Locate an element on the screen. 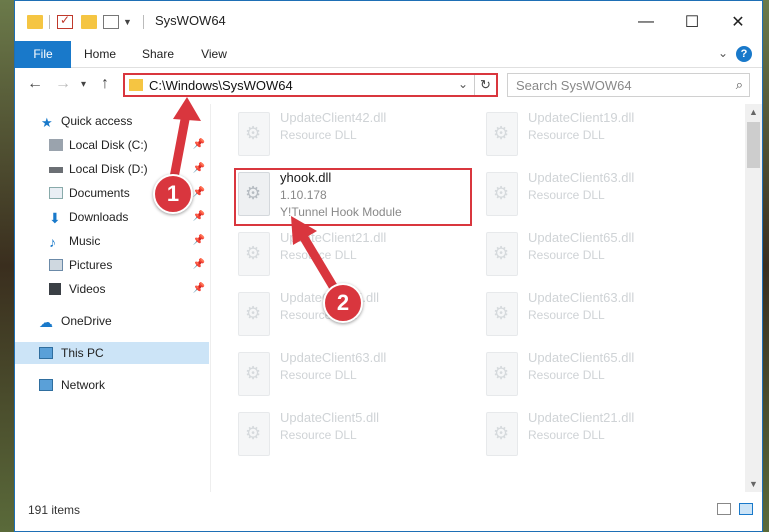 This screenshot has height=532, width=769. refresh-icon: ↻ is located at coordinates (485, 85).